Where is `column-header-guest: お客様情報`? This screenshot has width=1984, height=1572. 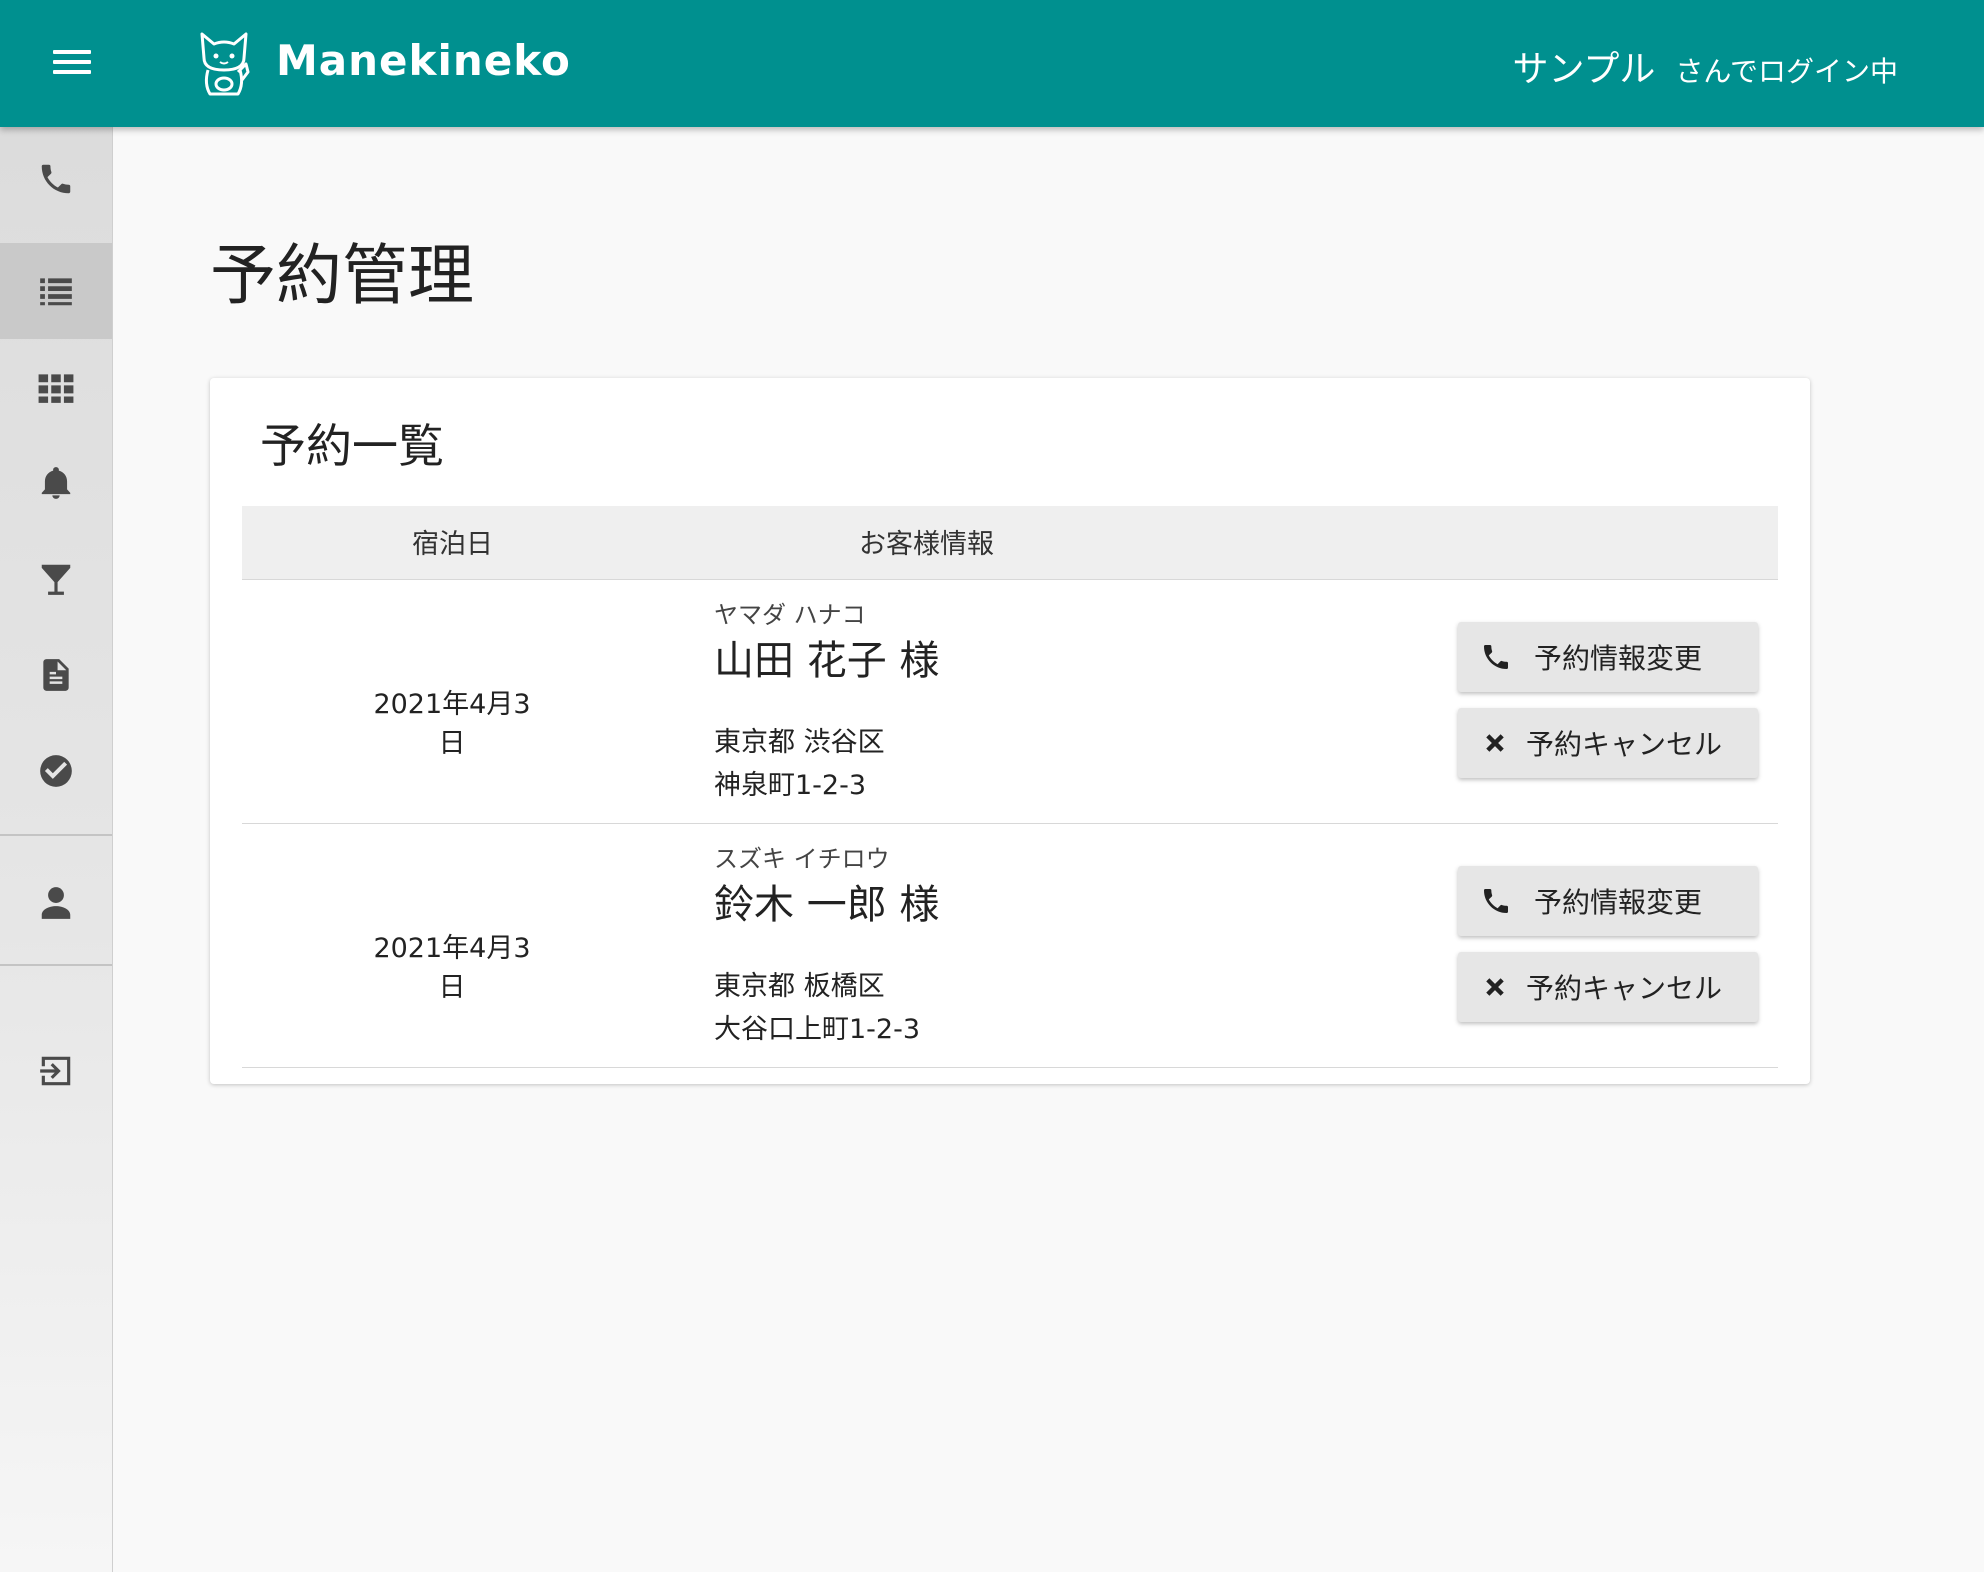
column-header-guest: お客様情報 is located at coordinates (926, 544).